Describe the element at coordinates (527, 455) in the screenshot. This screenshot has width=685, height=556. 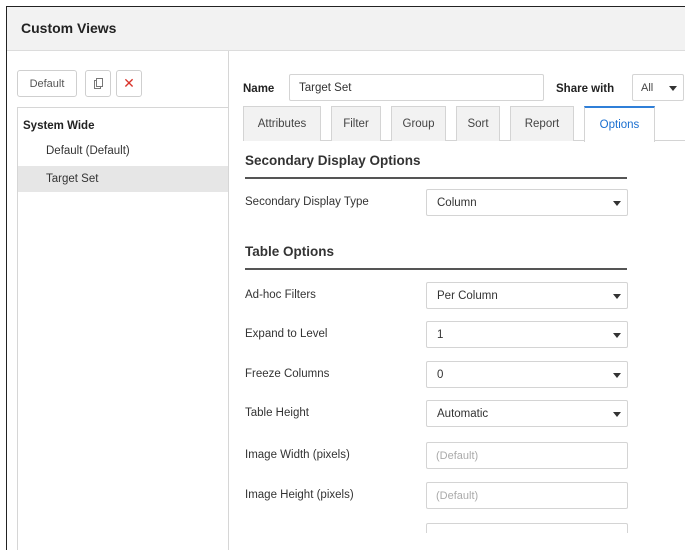
I see `image-width-input: (Default)` at that location.